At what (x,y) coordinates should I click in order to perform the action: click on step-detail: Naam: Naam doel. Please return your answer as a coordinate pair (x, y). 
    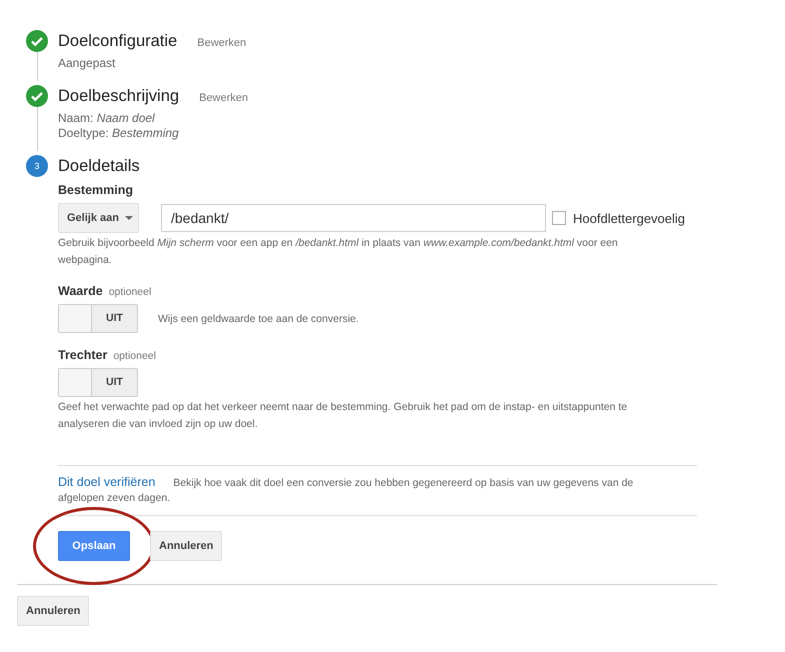
    Looking at the image, I should click on (107, 118).